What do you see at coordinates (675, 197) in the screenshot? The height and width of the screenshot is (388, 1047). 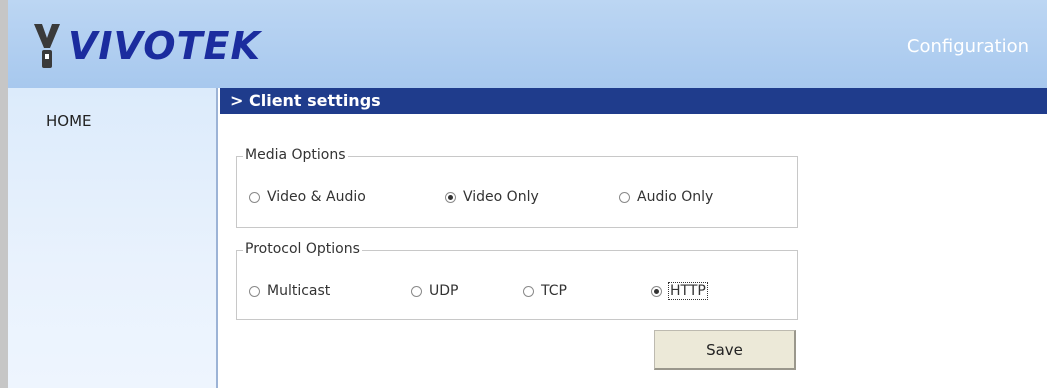 I see `radio-audio-only-label: Audio Only` at bounding box center [675, 197].